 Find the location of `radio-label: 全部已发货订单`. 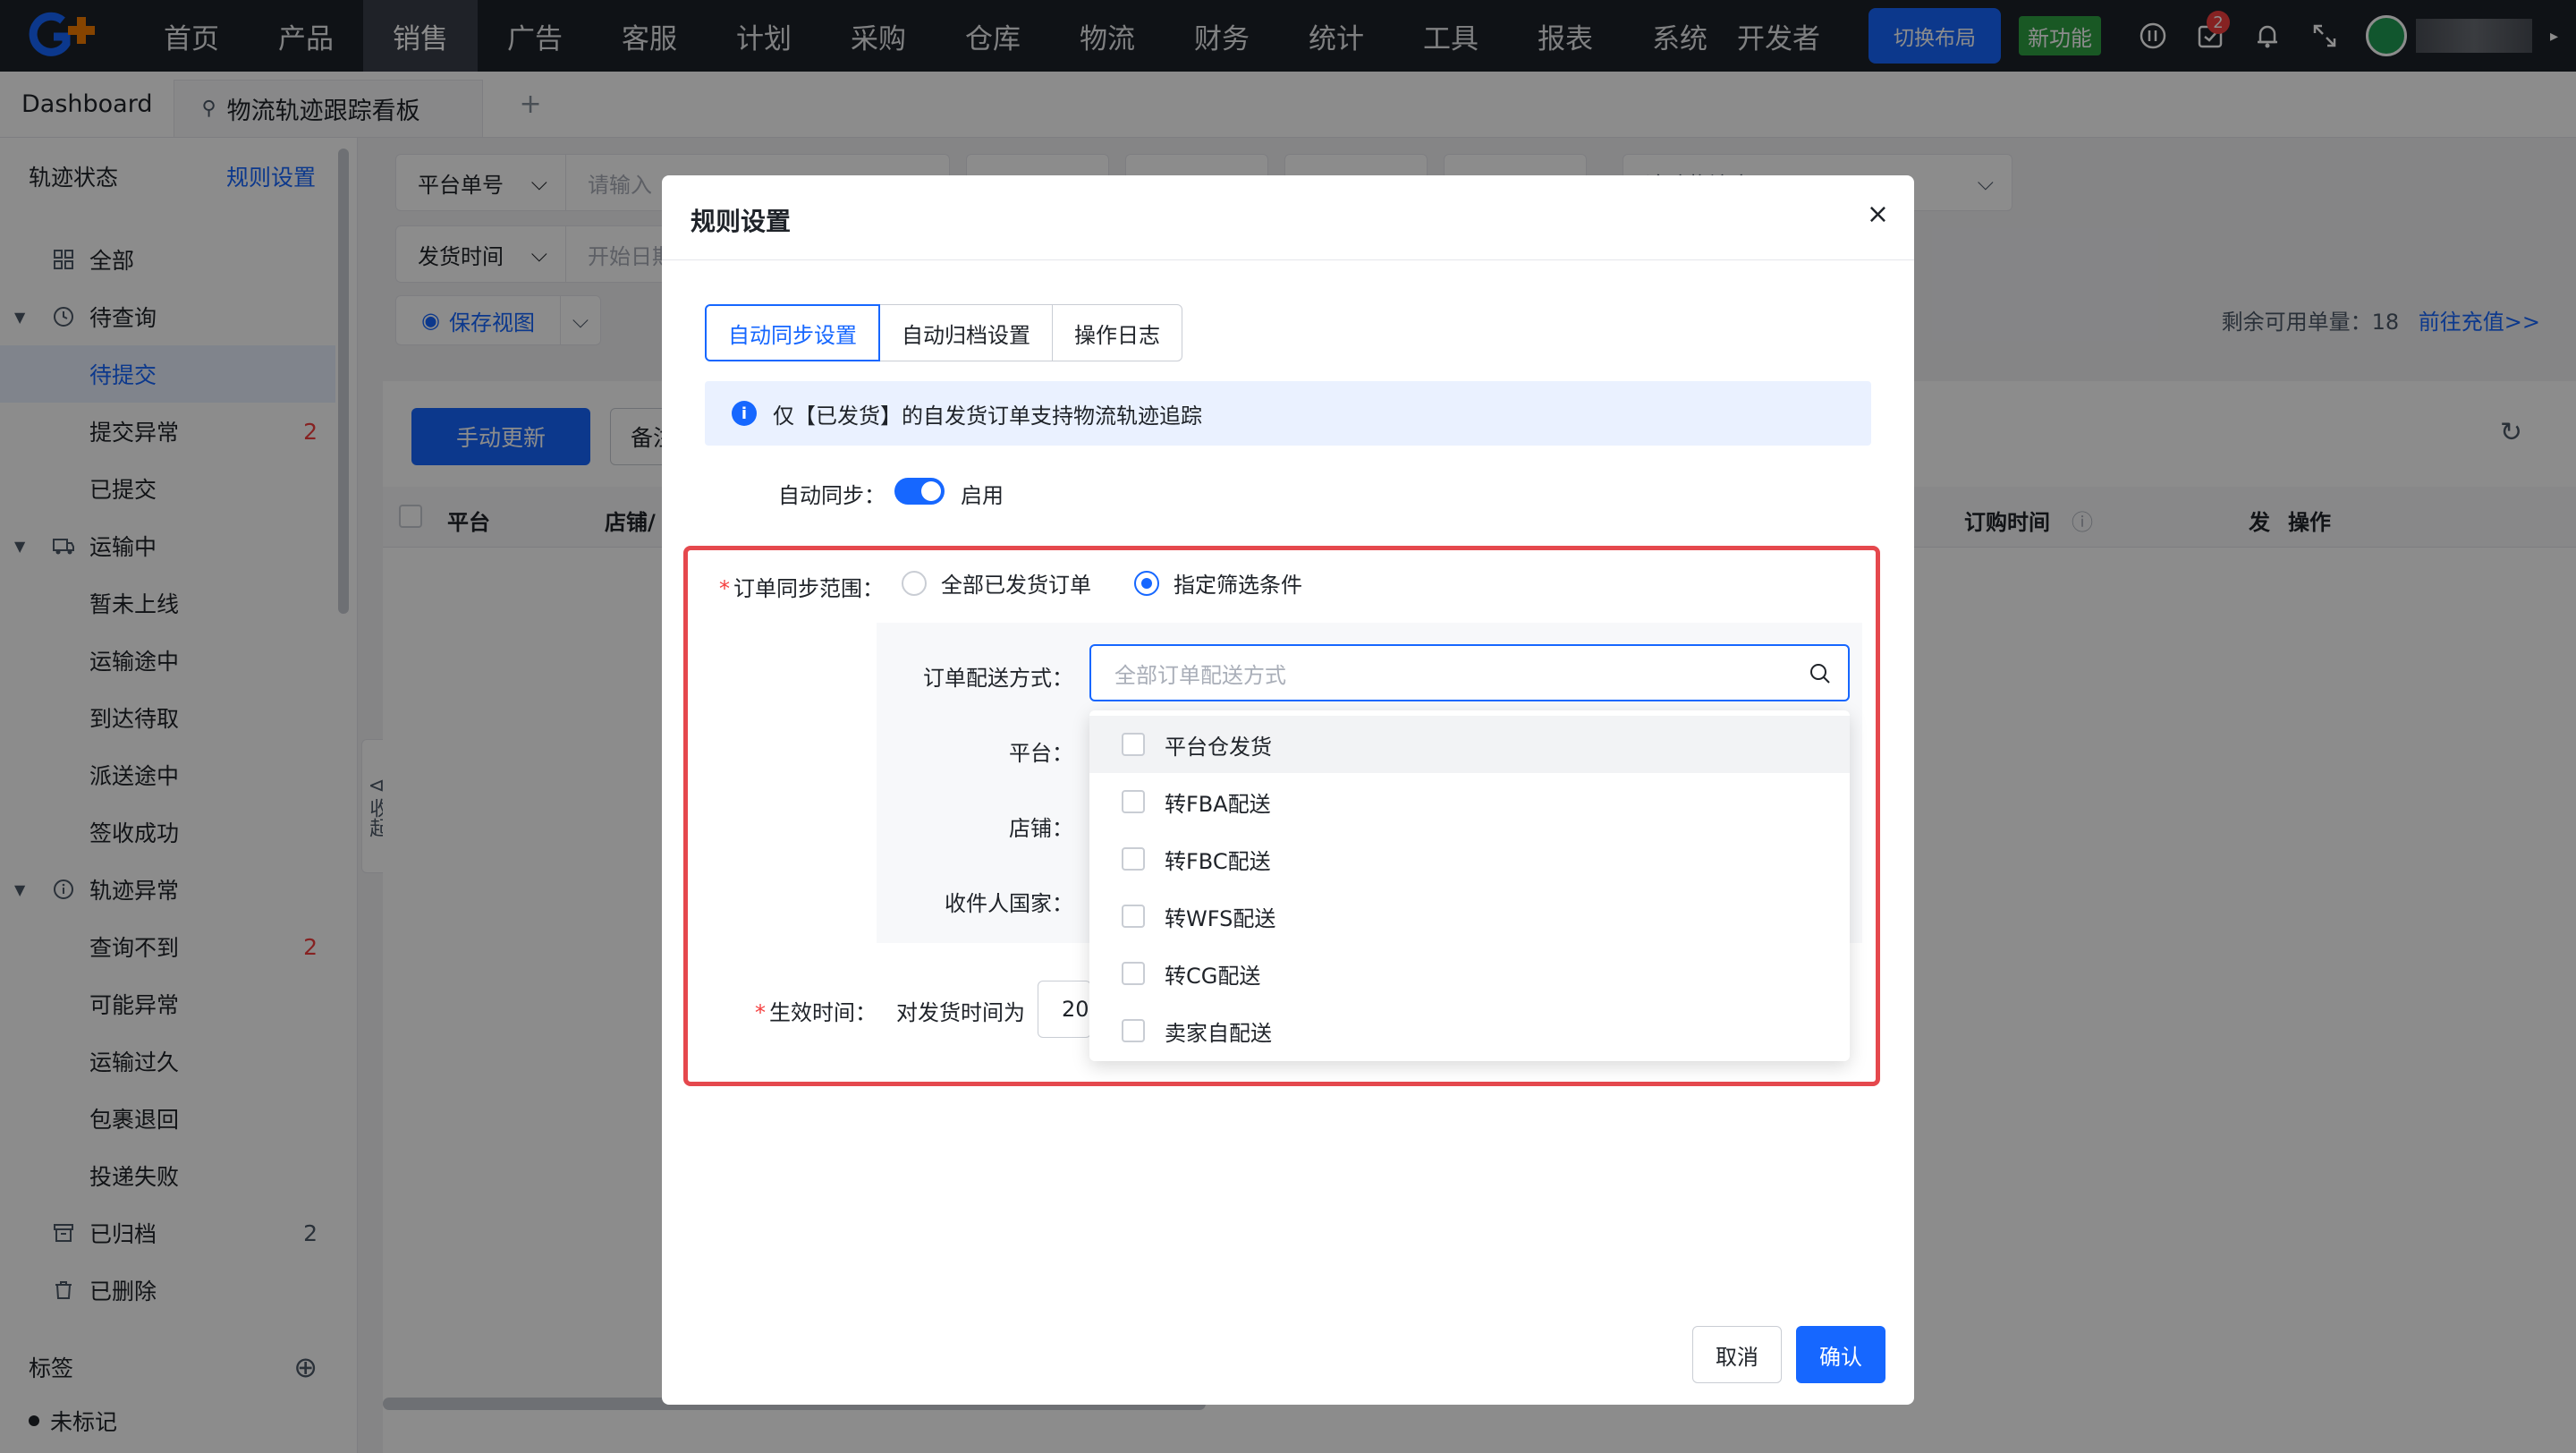

radio-label: 全部已发货订单 is located at coordinates (1016, 585).